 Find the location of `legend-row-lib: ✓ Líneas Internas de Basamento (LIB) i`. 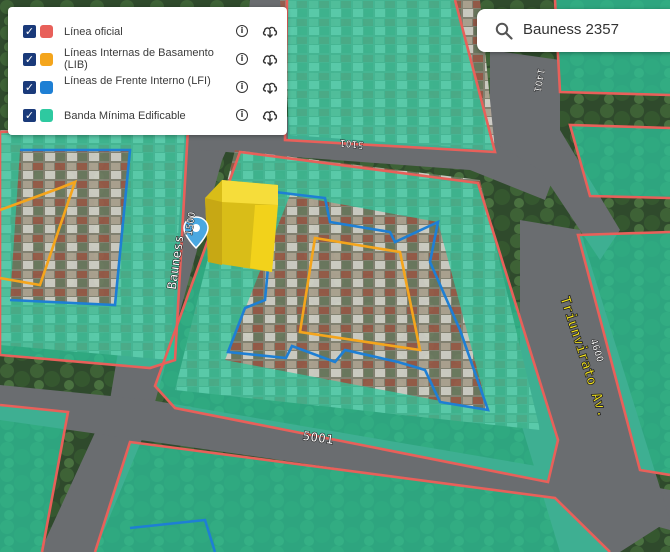

legend-row-lib: ✓ Líneas Internas de Basamento (LIB) i is located at coordinates (147, 59).